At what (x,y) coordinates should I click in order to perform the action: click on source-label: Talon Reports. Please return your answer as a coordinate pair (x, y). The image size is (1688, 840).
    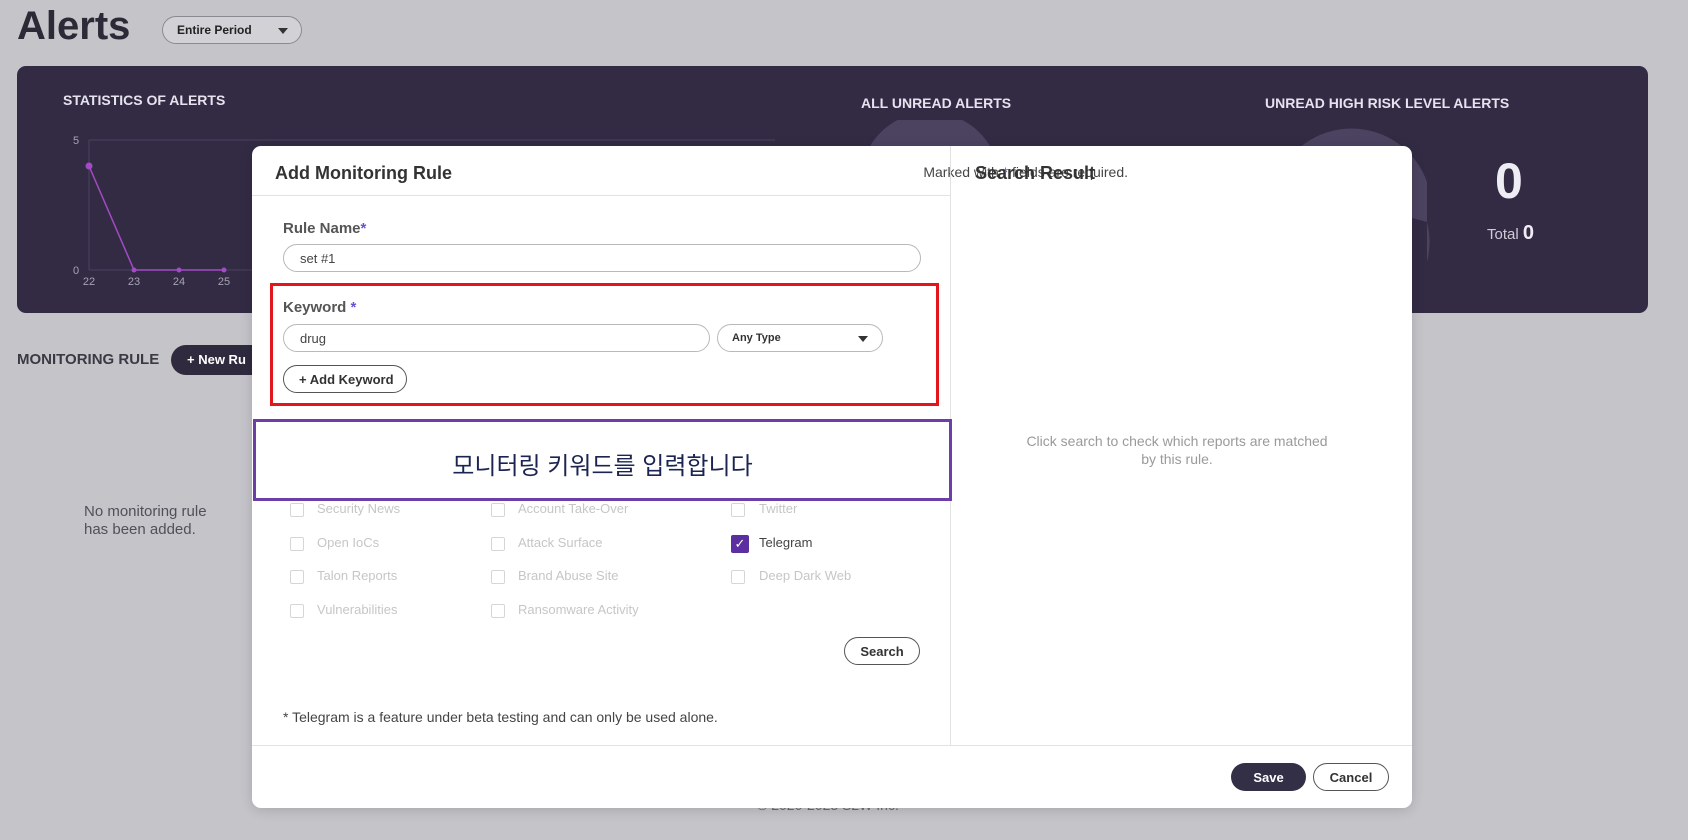
    Looking at the image, I should click on (357, 575).